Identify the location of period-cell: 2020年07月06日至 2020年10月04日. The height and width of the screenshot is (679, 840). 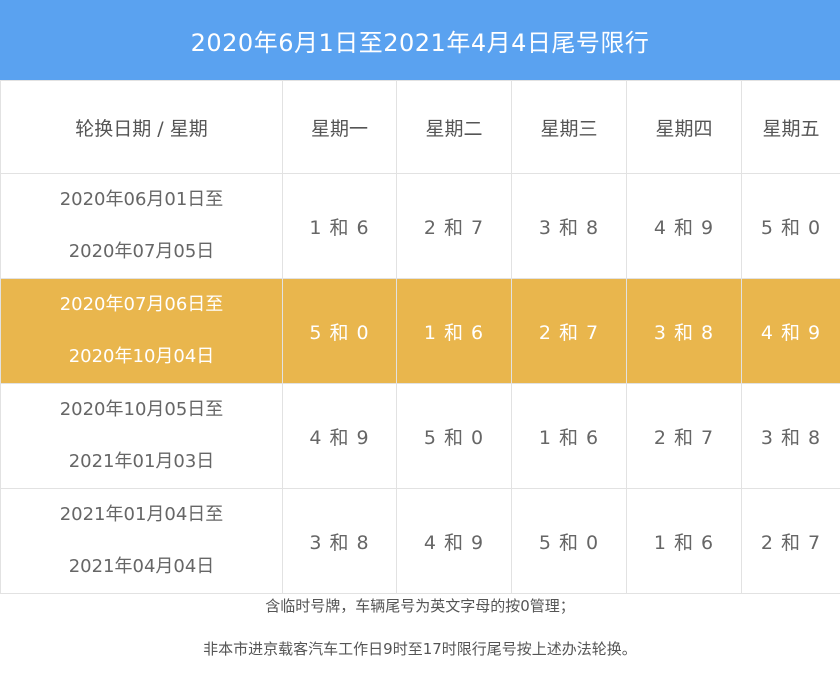
(141, 331).